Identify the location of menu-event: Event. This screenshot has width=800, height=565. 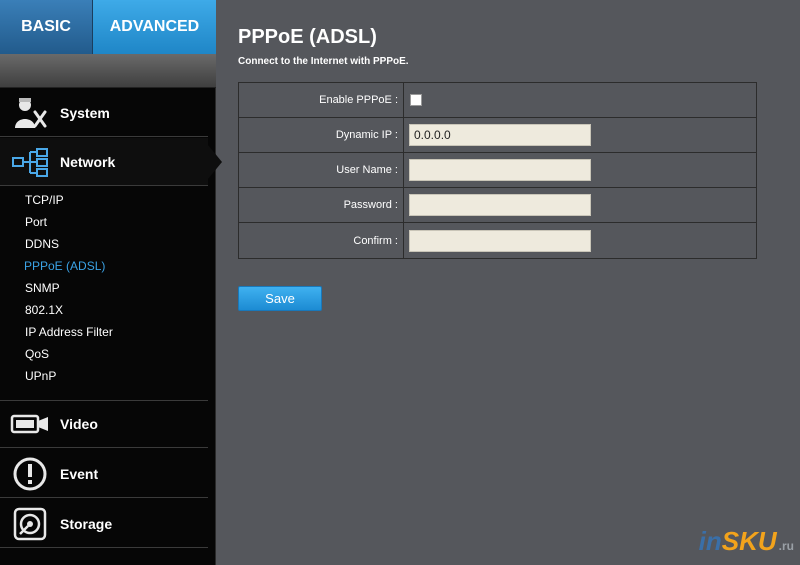
(104, 474).